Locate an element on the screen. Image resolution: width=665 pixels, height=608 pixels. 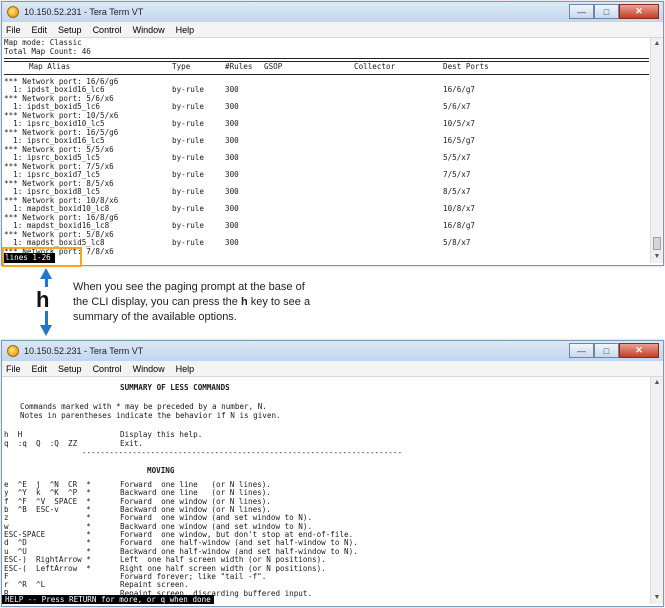
map-count-line: Total Map Count: 46 is located at coordinates (47, 51).